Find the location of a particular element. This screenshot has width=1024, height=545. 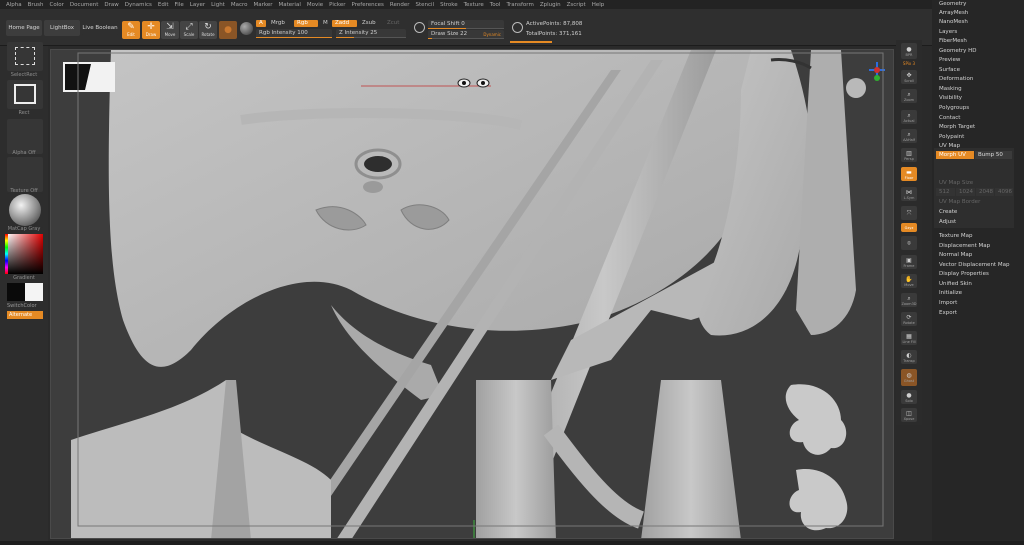

palette-display-properties: Display Properties is located at coordinates (964, 274).